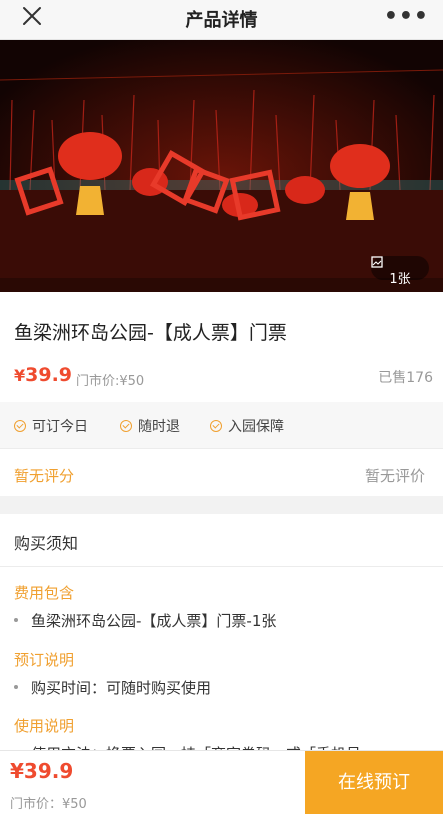  What do you see at coordinates (44, 726) in the screenshot?
I see `section-title: 使用说明` at bounding box center [44, 726].